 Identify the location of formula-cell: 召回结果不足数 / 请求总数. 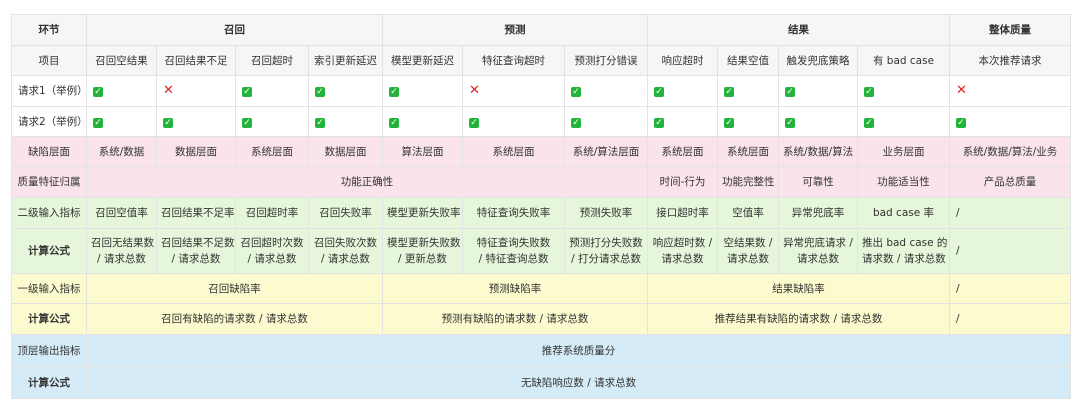
(196, 251).